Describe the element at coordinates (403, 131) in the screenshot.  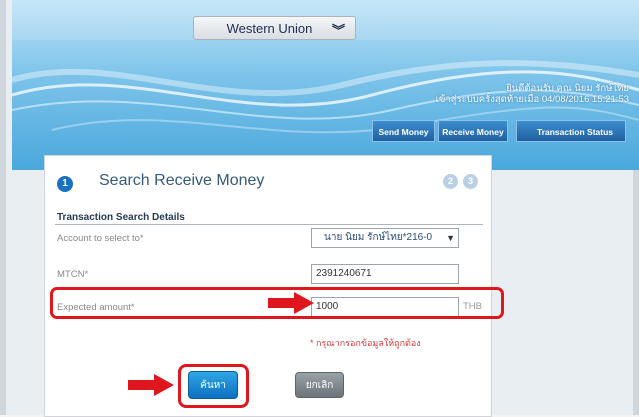
I see `tab-send-money: Send Money` at that location.